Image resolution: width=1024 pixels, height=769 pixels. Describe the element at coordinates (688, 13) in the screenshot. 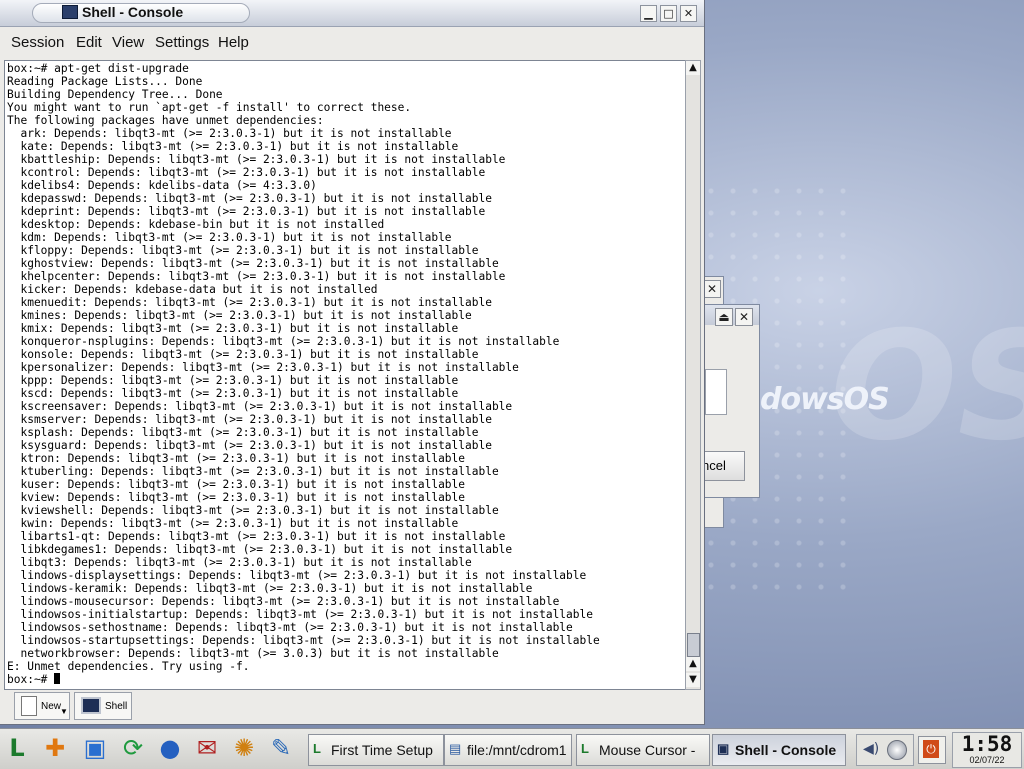

I see `close-button: ✕` at that location.